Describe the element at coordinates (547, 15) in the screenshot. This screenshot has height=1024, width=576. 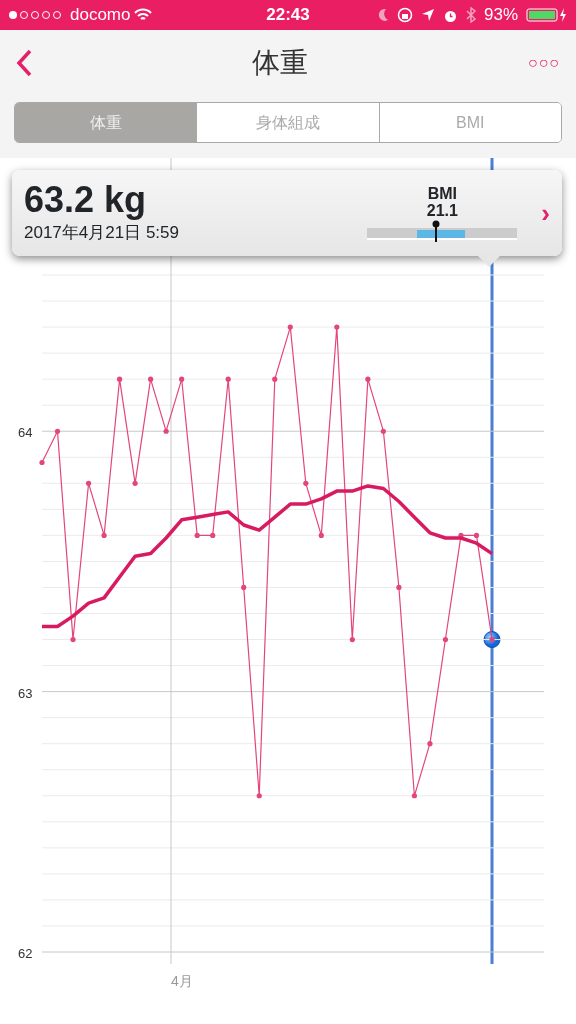
I see `battery-icon` at that location.